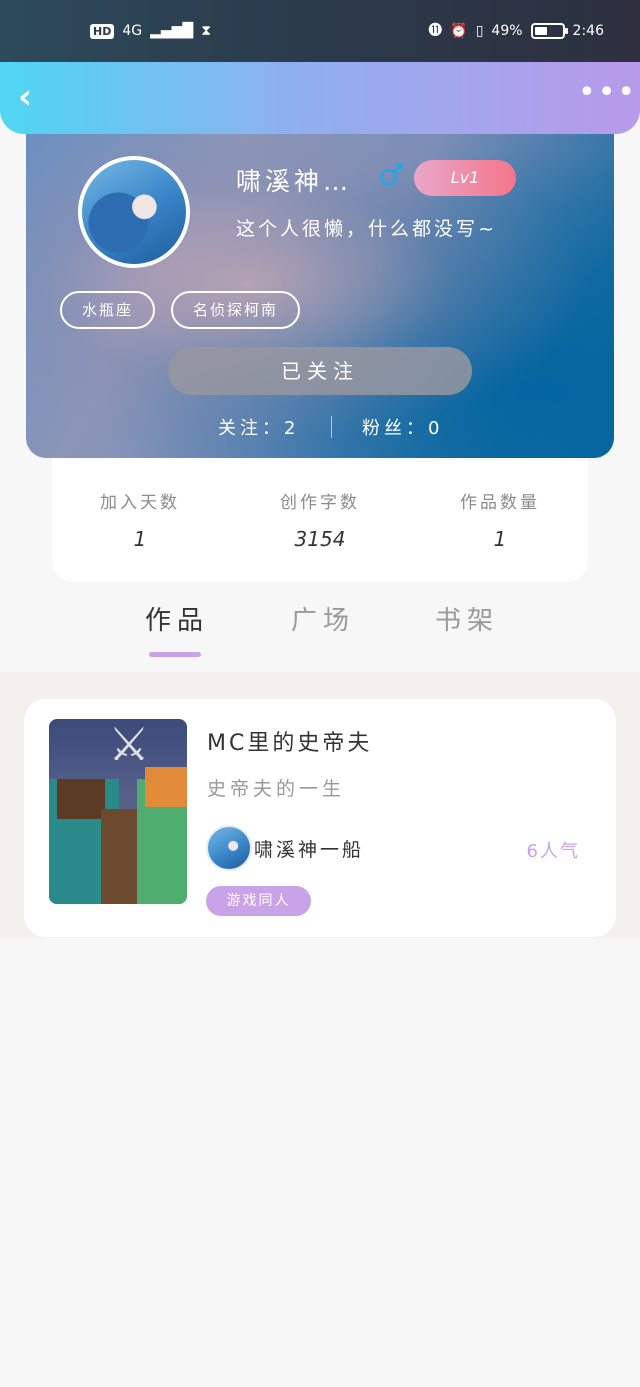  What do you see at coordinates (479, 31) in the screenshot?
I see `vibrate-icon: ▯` at bounding box center [479, 31].